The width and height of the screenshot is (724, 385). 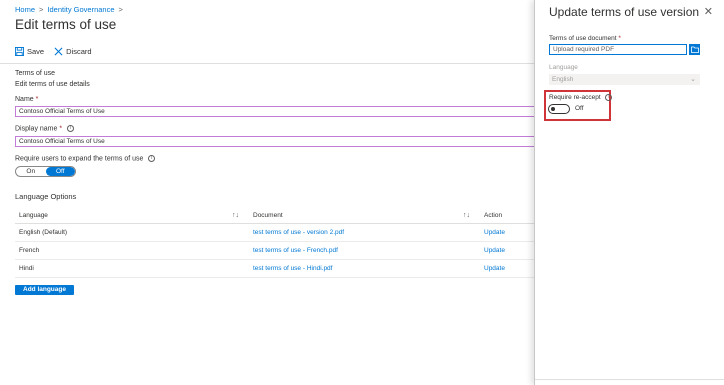 I want to click on panel-footer-divider, so click(x=629, y=379).